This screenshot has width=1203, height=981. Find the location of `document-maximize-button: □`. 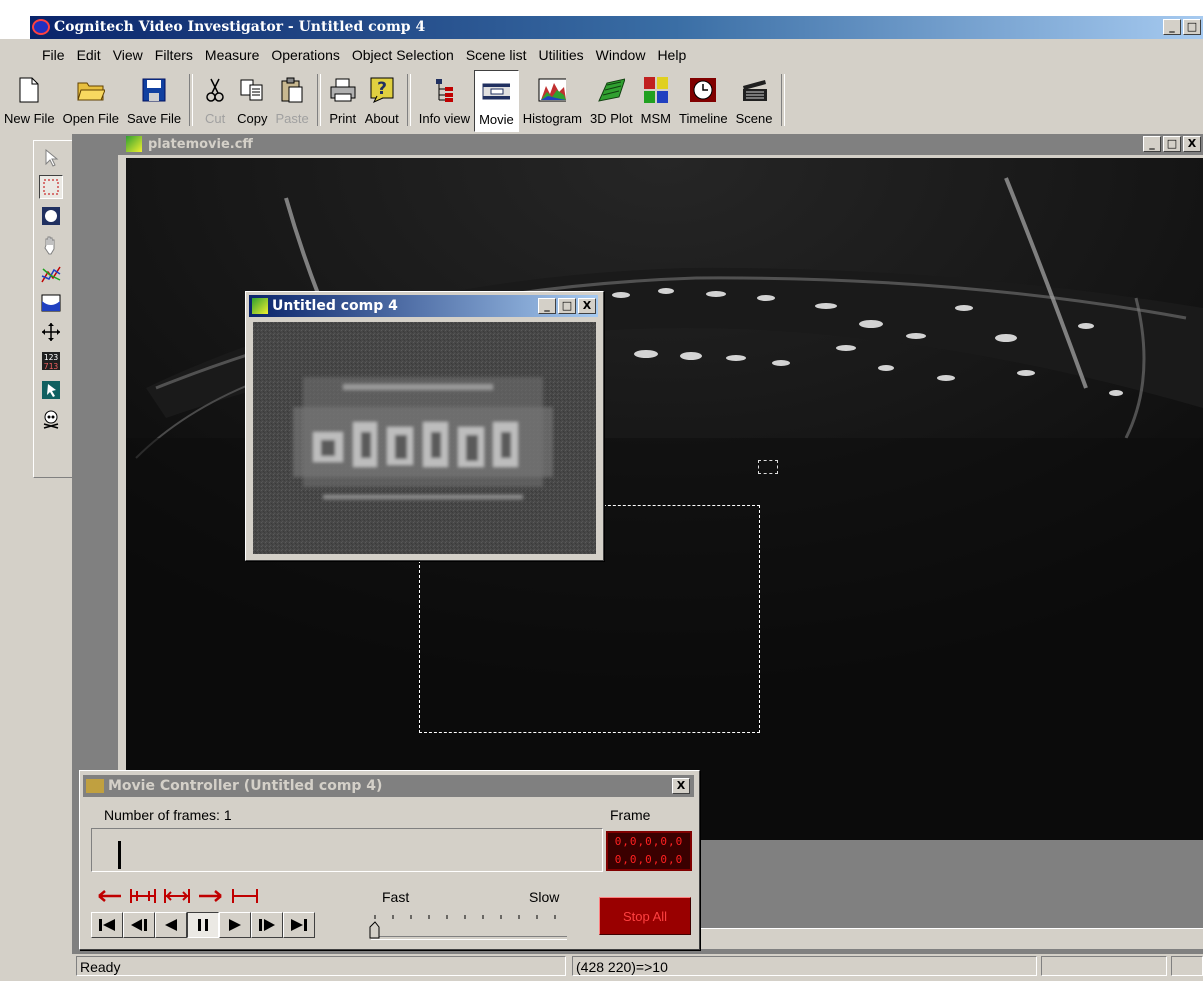

document-maximize-button: □ is located at coordinates (1172, 144).